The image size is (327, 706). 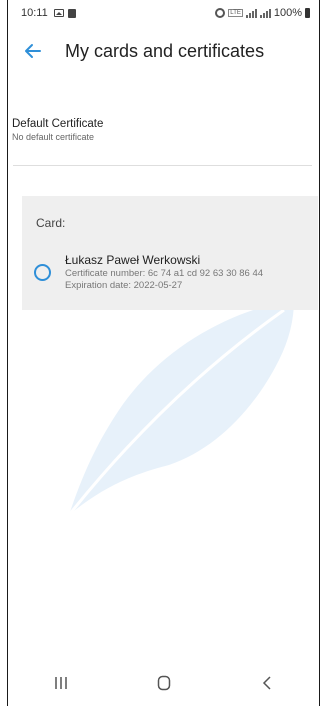 I want to click on device-frame-left, so click(x=4, y=353).